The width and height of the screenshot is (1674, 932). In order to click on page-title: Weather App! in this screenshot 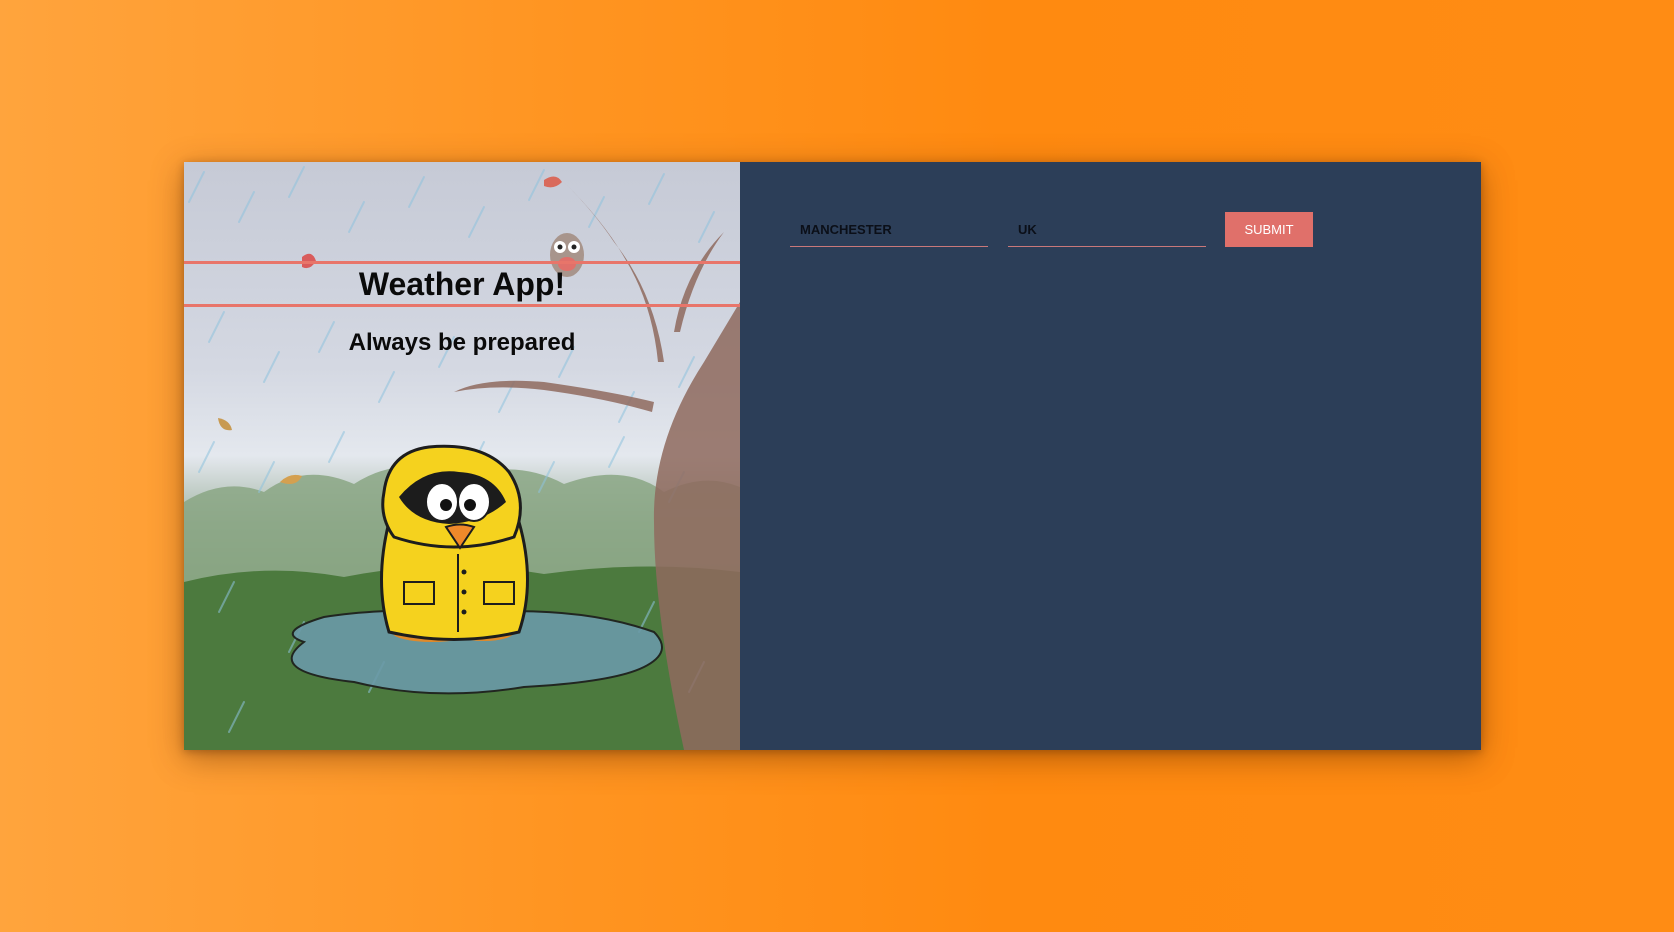, I will do `click(462, 284)`.